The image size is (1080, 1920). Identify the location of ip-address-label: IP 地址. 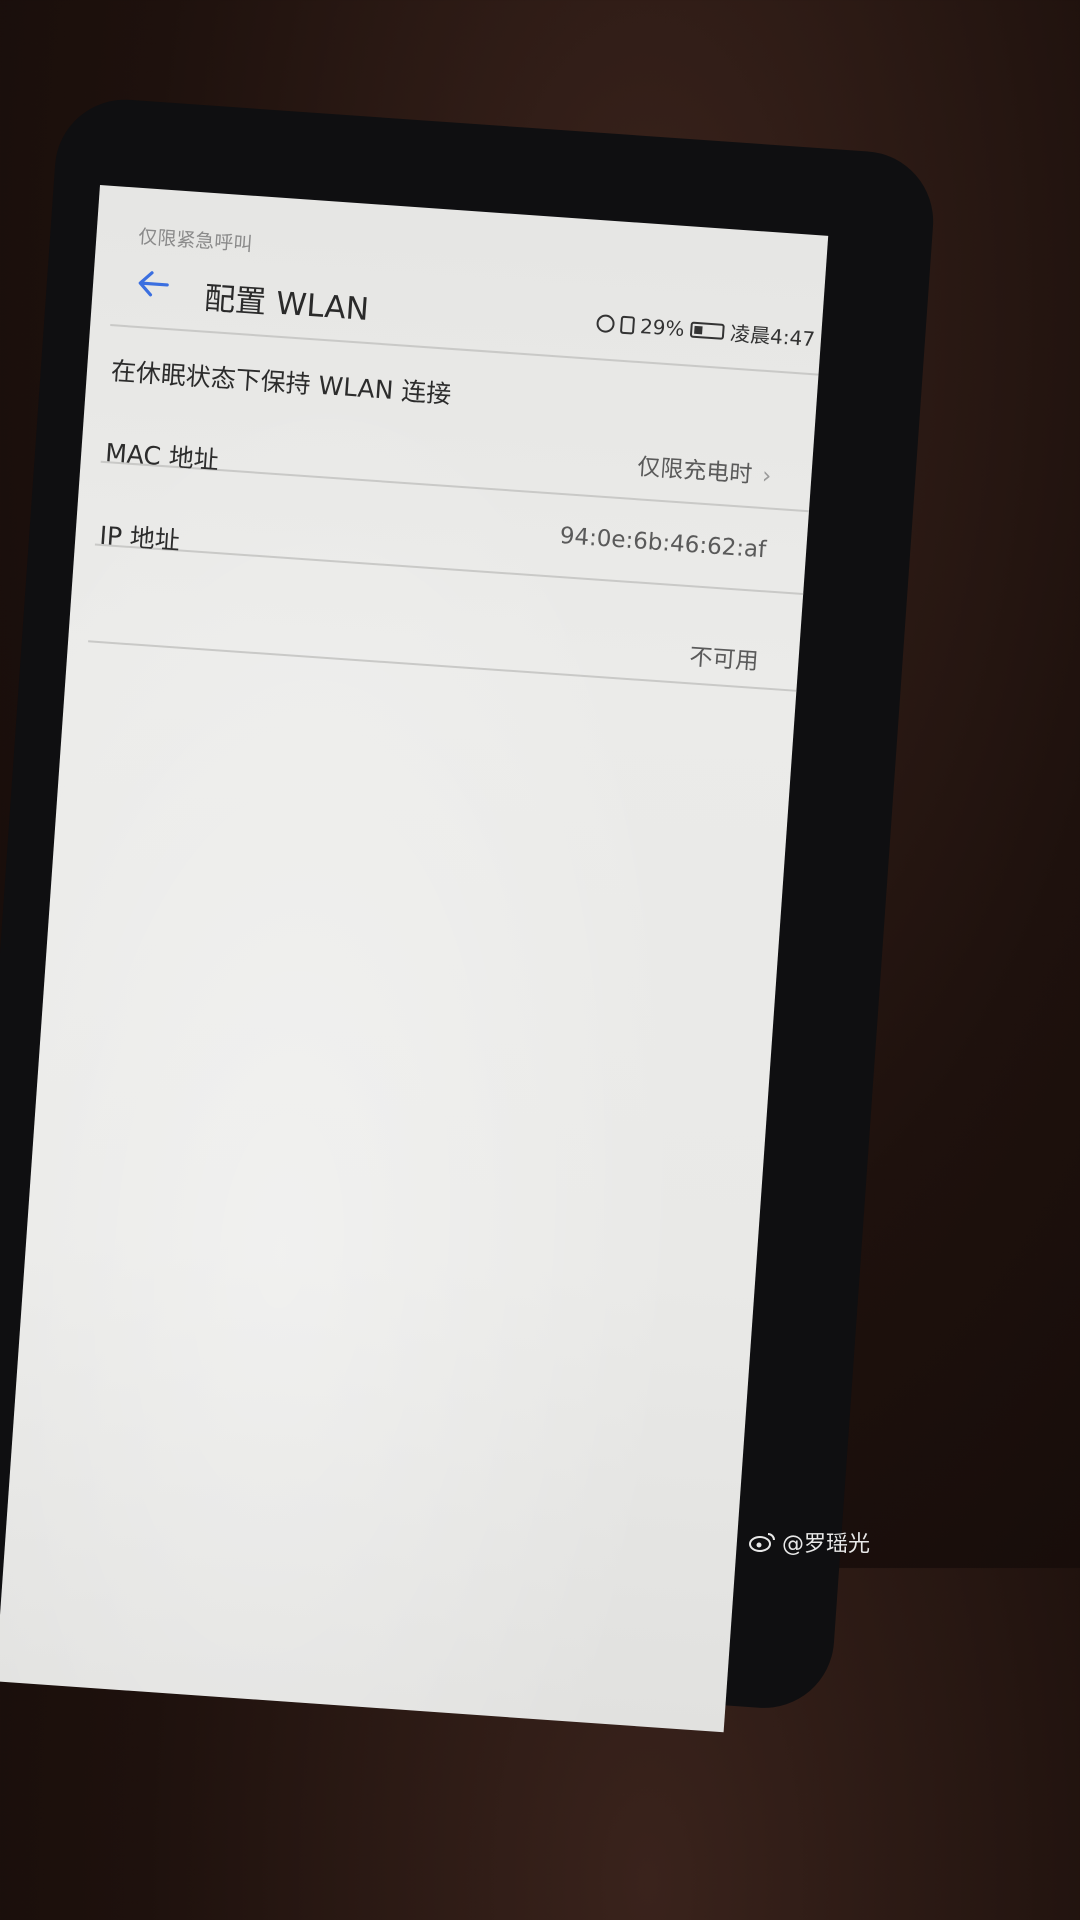
(139, 538).